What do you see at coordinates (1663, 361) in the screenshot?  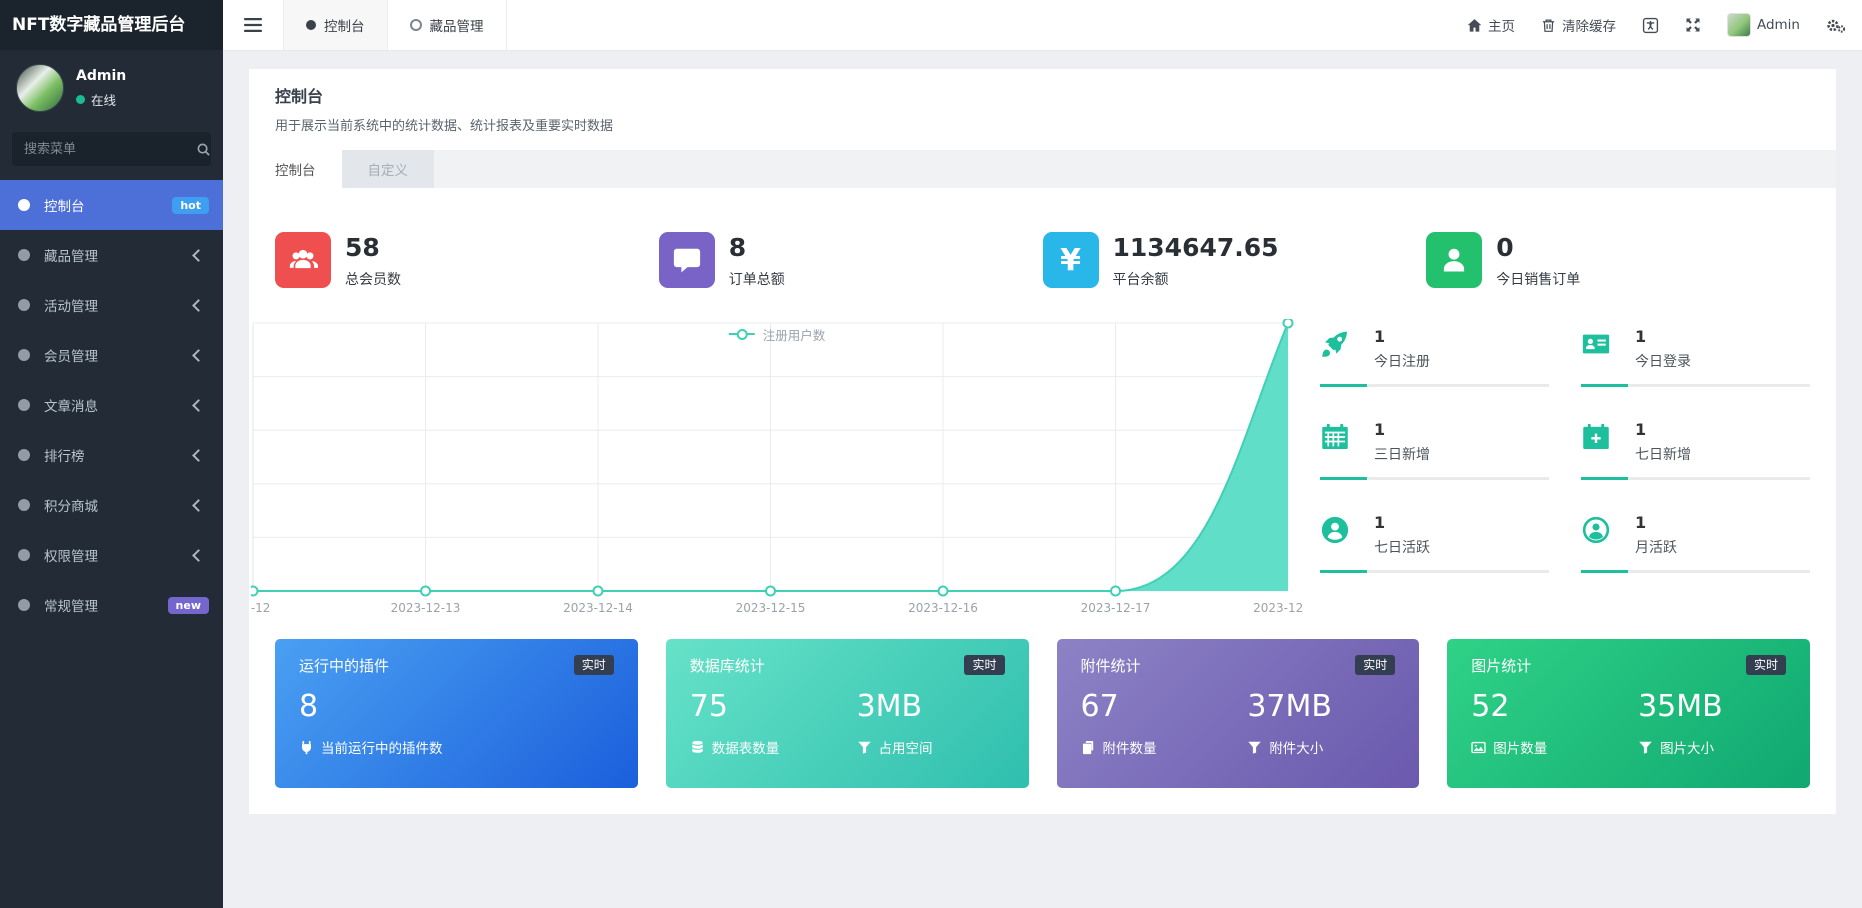 I see `side-stat-label: 今日登录` at bounding box center [1663, 361].